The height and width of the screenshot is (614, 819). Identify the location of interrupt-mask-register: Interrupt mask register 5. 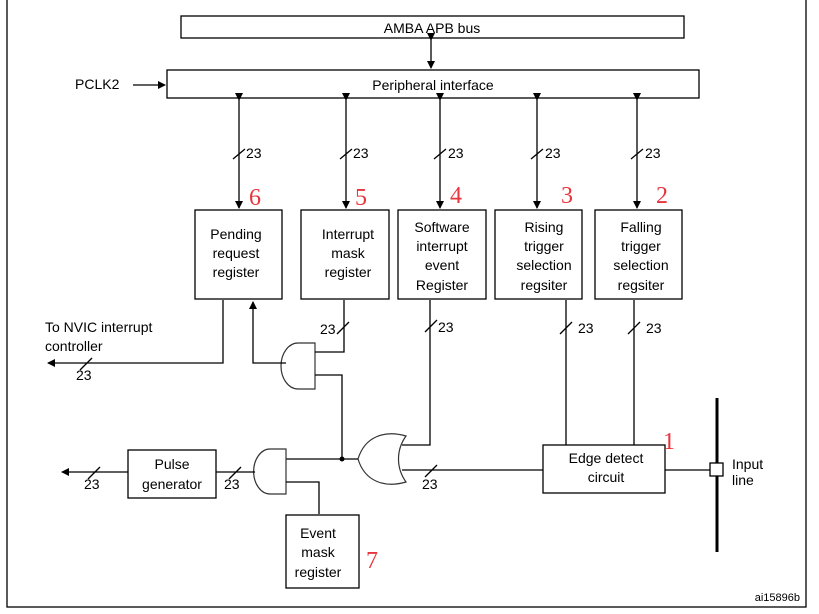
(345, 242).